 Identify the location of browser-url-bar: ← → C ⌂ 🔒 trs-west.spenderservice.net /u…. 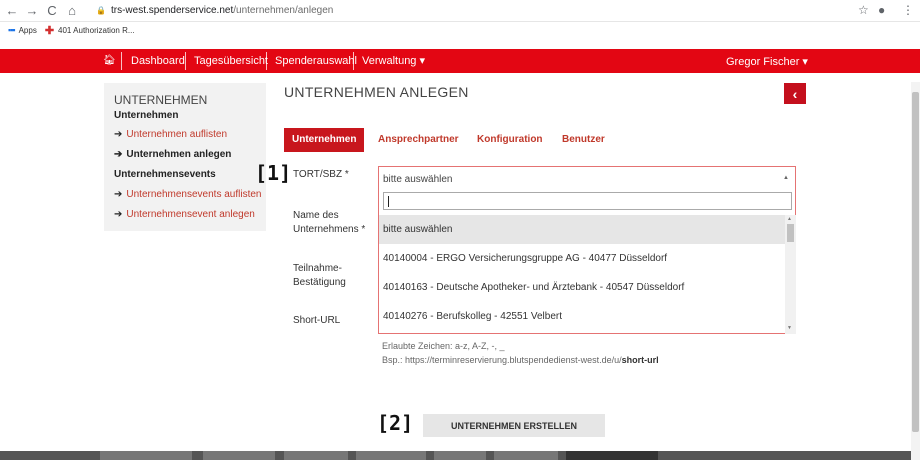
(460, 11).